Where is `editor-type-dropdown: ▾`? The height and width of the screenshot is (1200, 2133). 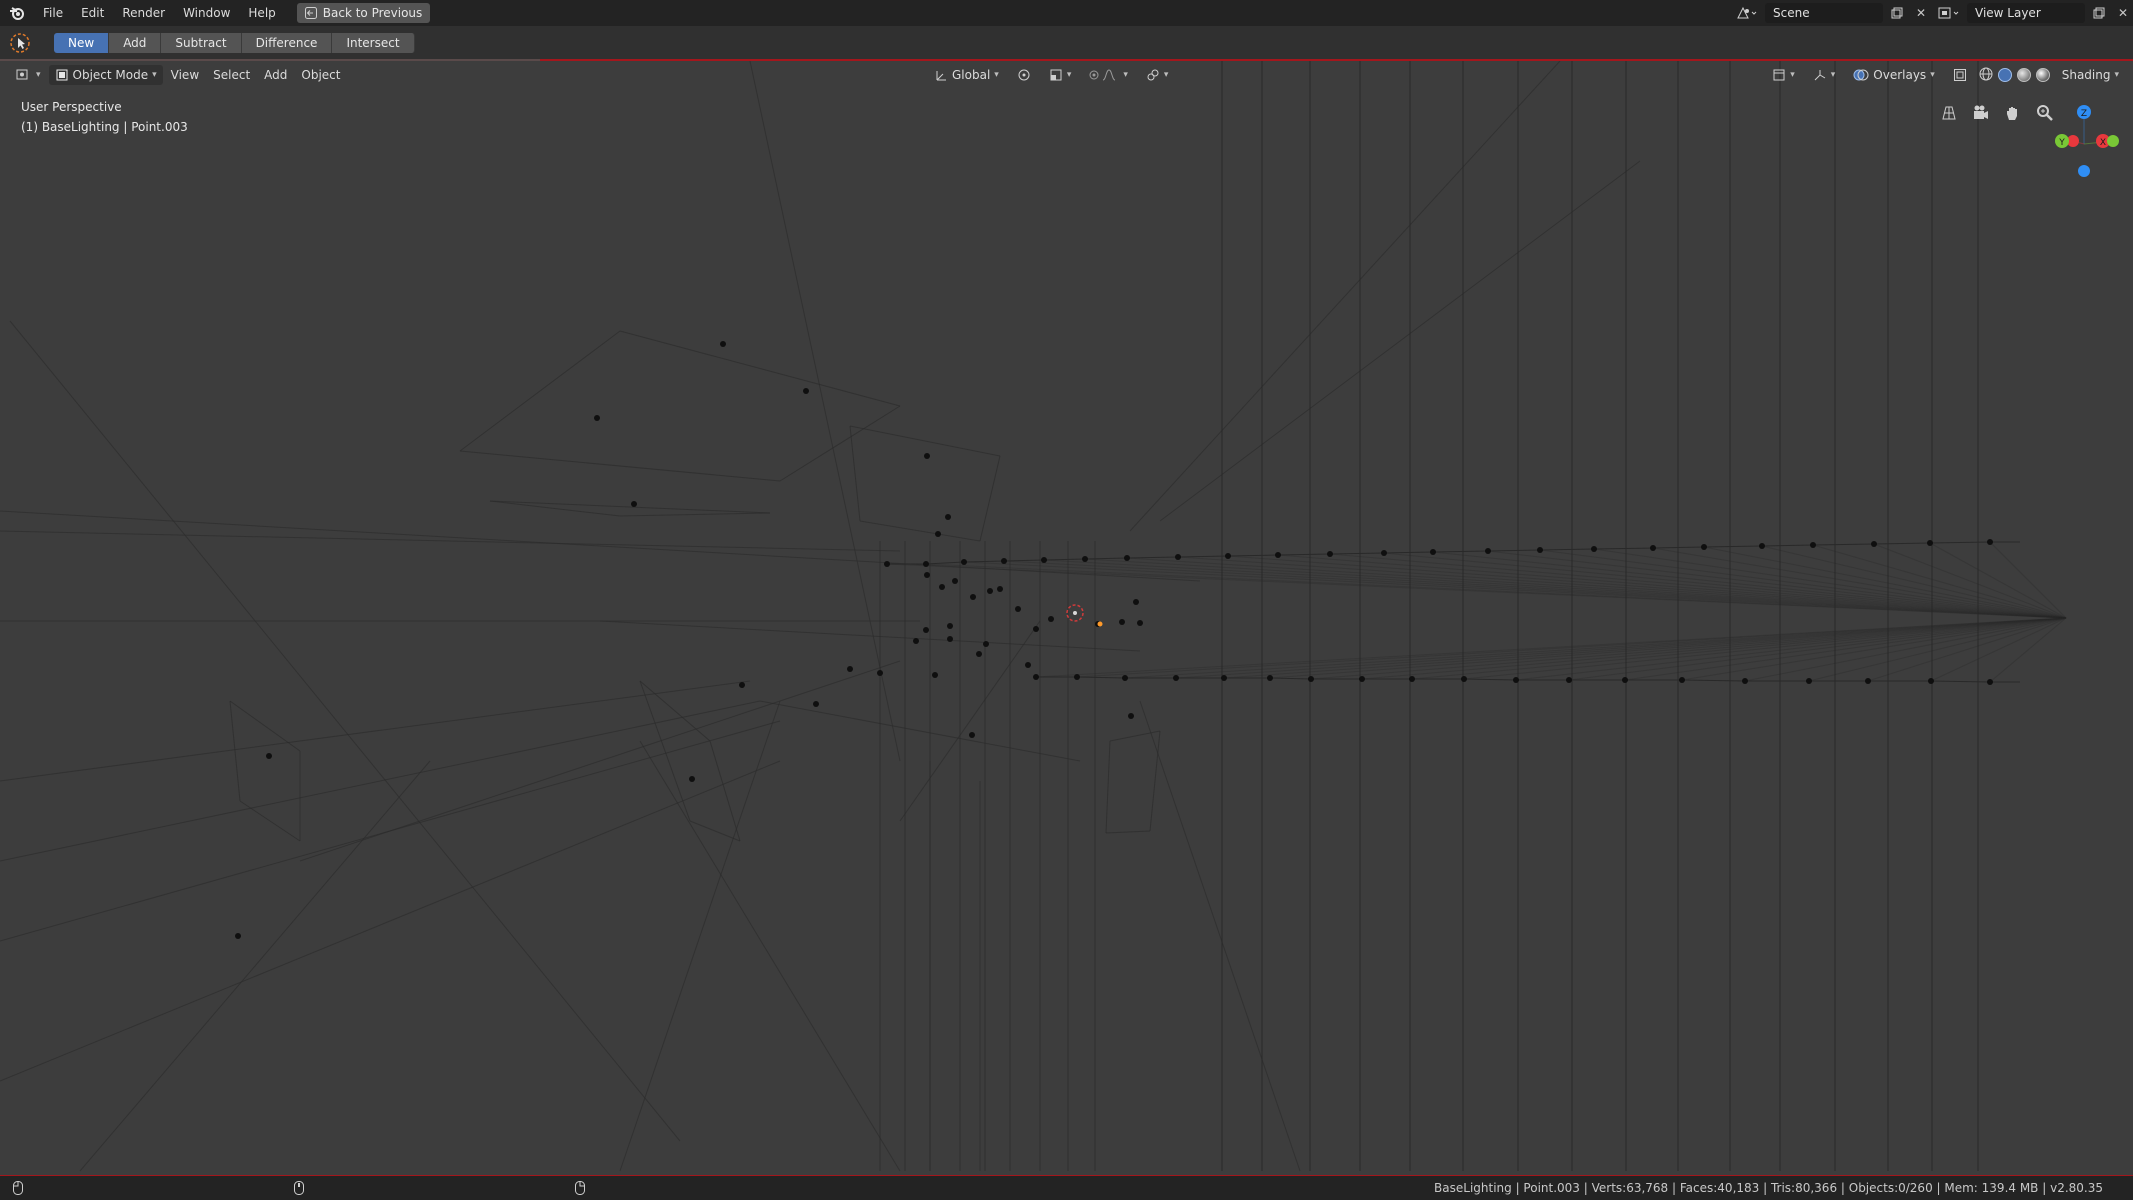 editor-type-dropdown: ▾ is located at coordinates (28, 75).